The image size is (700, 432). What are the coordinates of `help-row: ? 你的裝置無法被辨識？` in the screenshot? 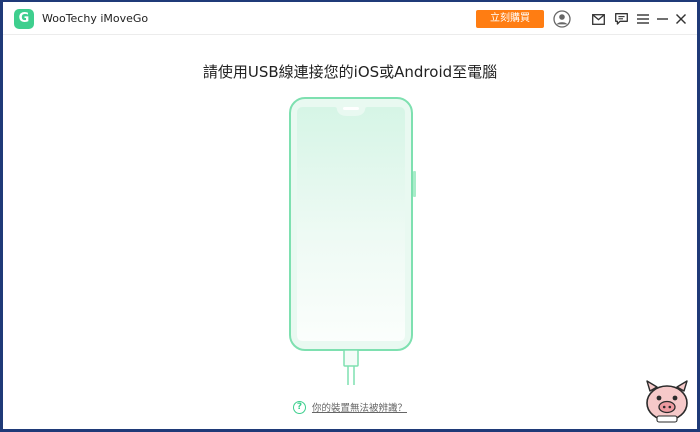 It's located at (350, 407).